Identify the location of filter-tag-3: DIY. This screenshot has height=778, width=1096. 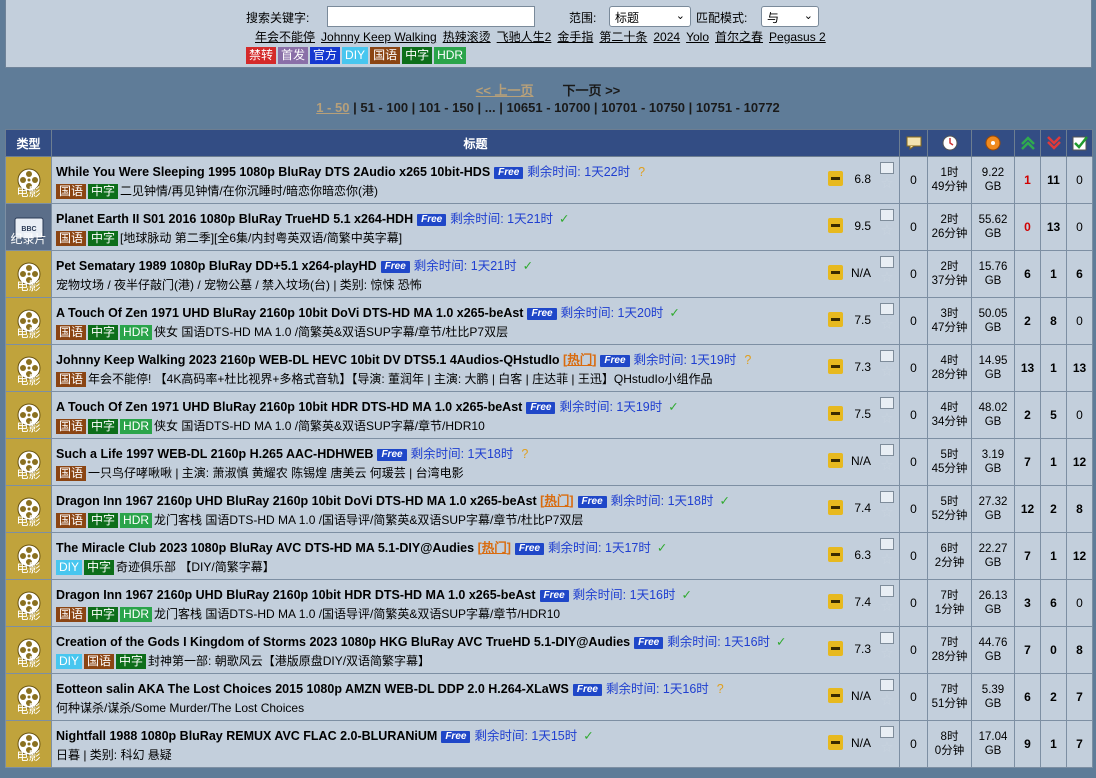
(355, 55).